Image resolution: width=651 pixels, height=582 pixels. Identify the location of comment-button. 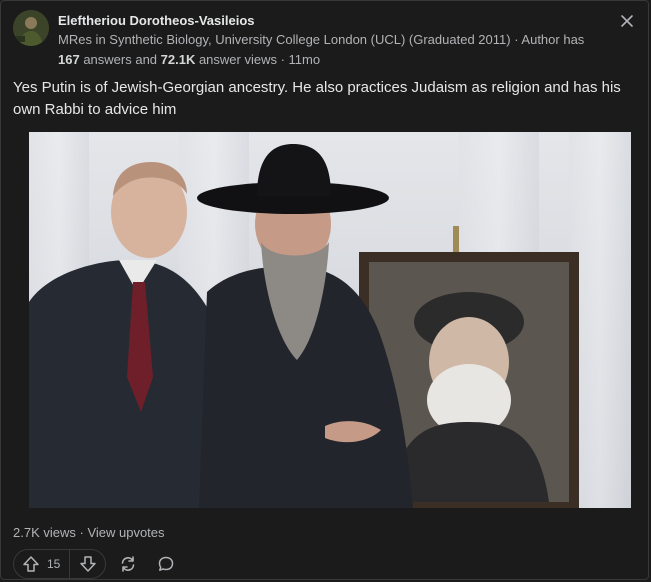
(166, 564).